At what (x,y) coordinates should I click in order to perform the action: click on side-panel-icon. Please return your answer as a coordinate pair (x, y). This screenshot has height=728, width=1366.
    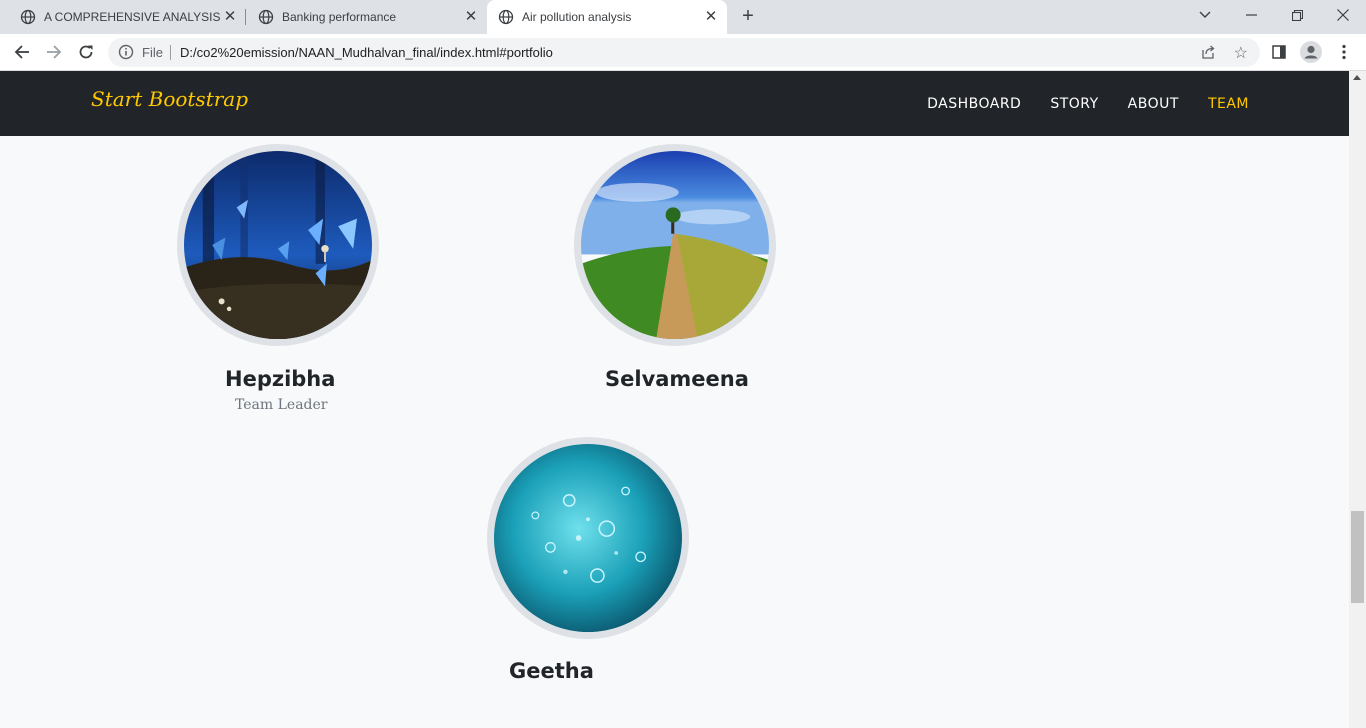
    Looking at the image, I should click on (1279, 52).